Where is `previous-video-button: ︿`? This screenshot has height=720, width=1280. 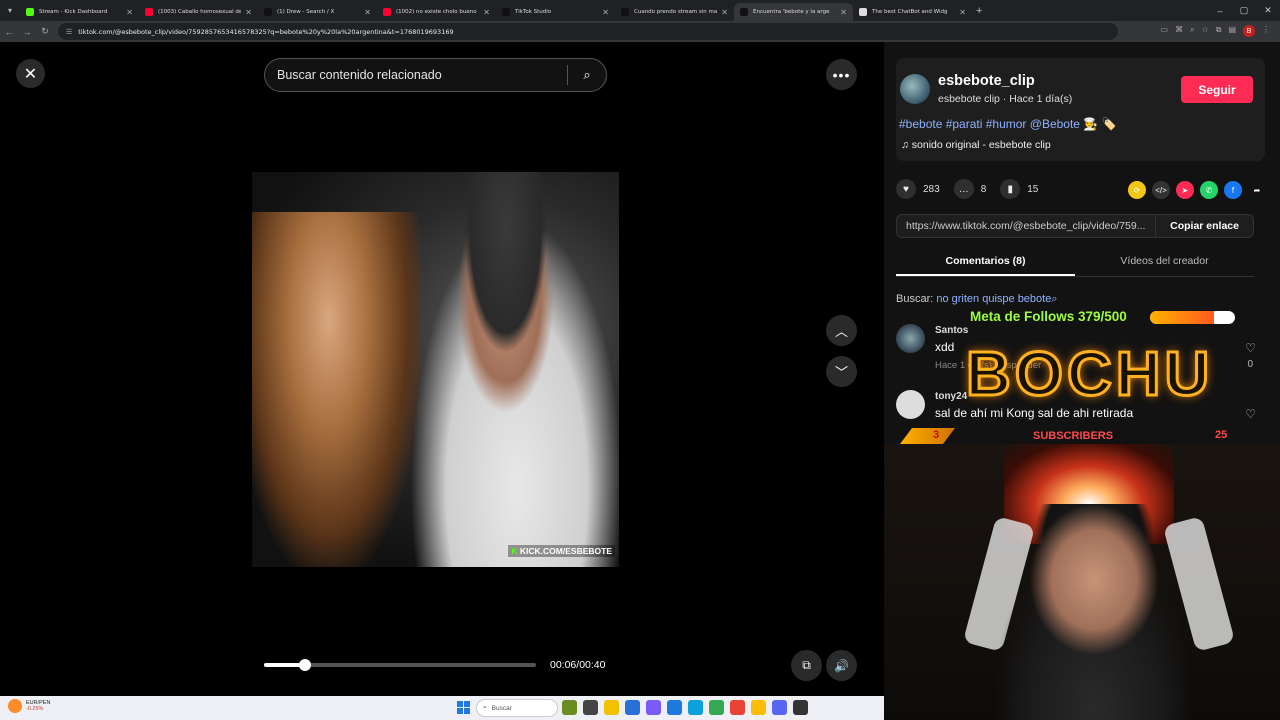
previous-video-button: ︿ is located at coordinates (841, 330).